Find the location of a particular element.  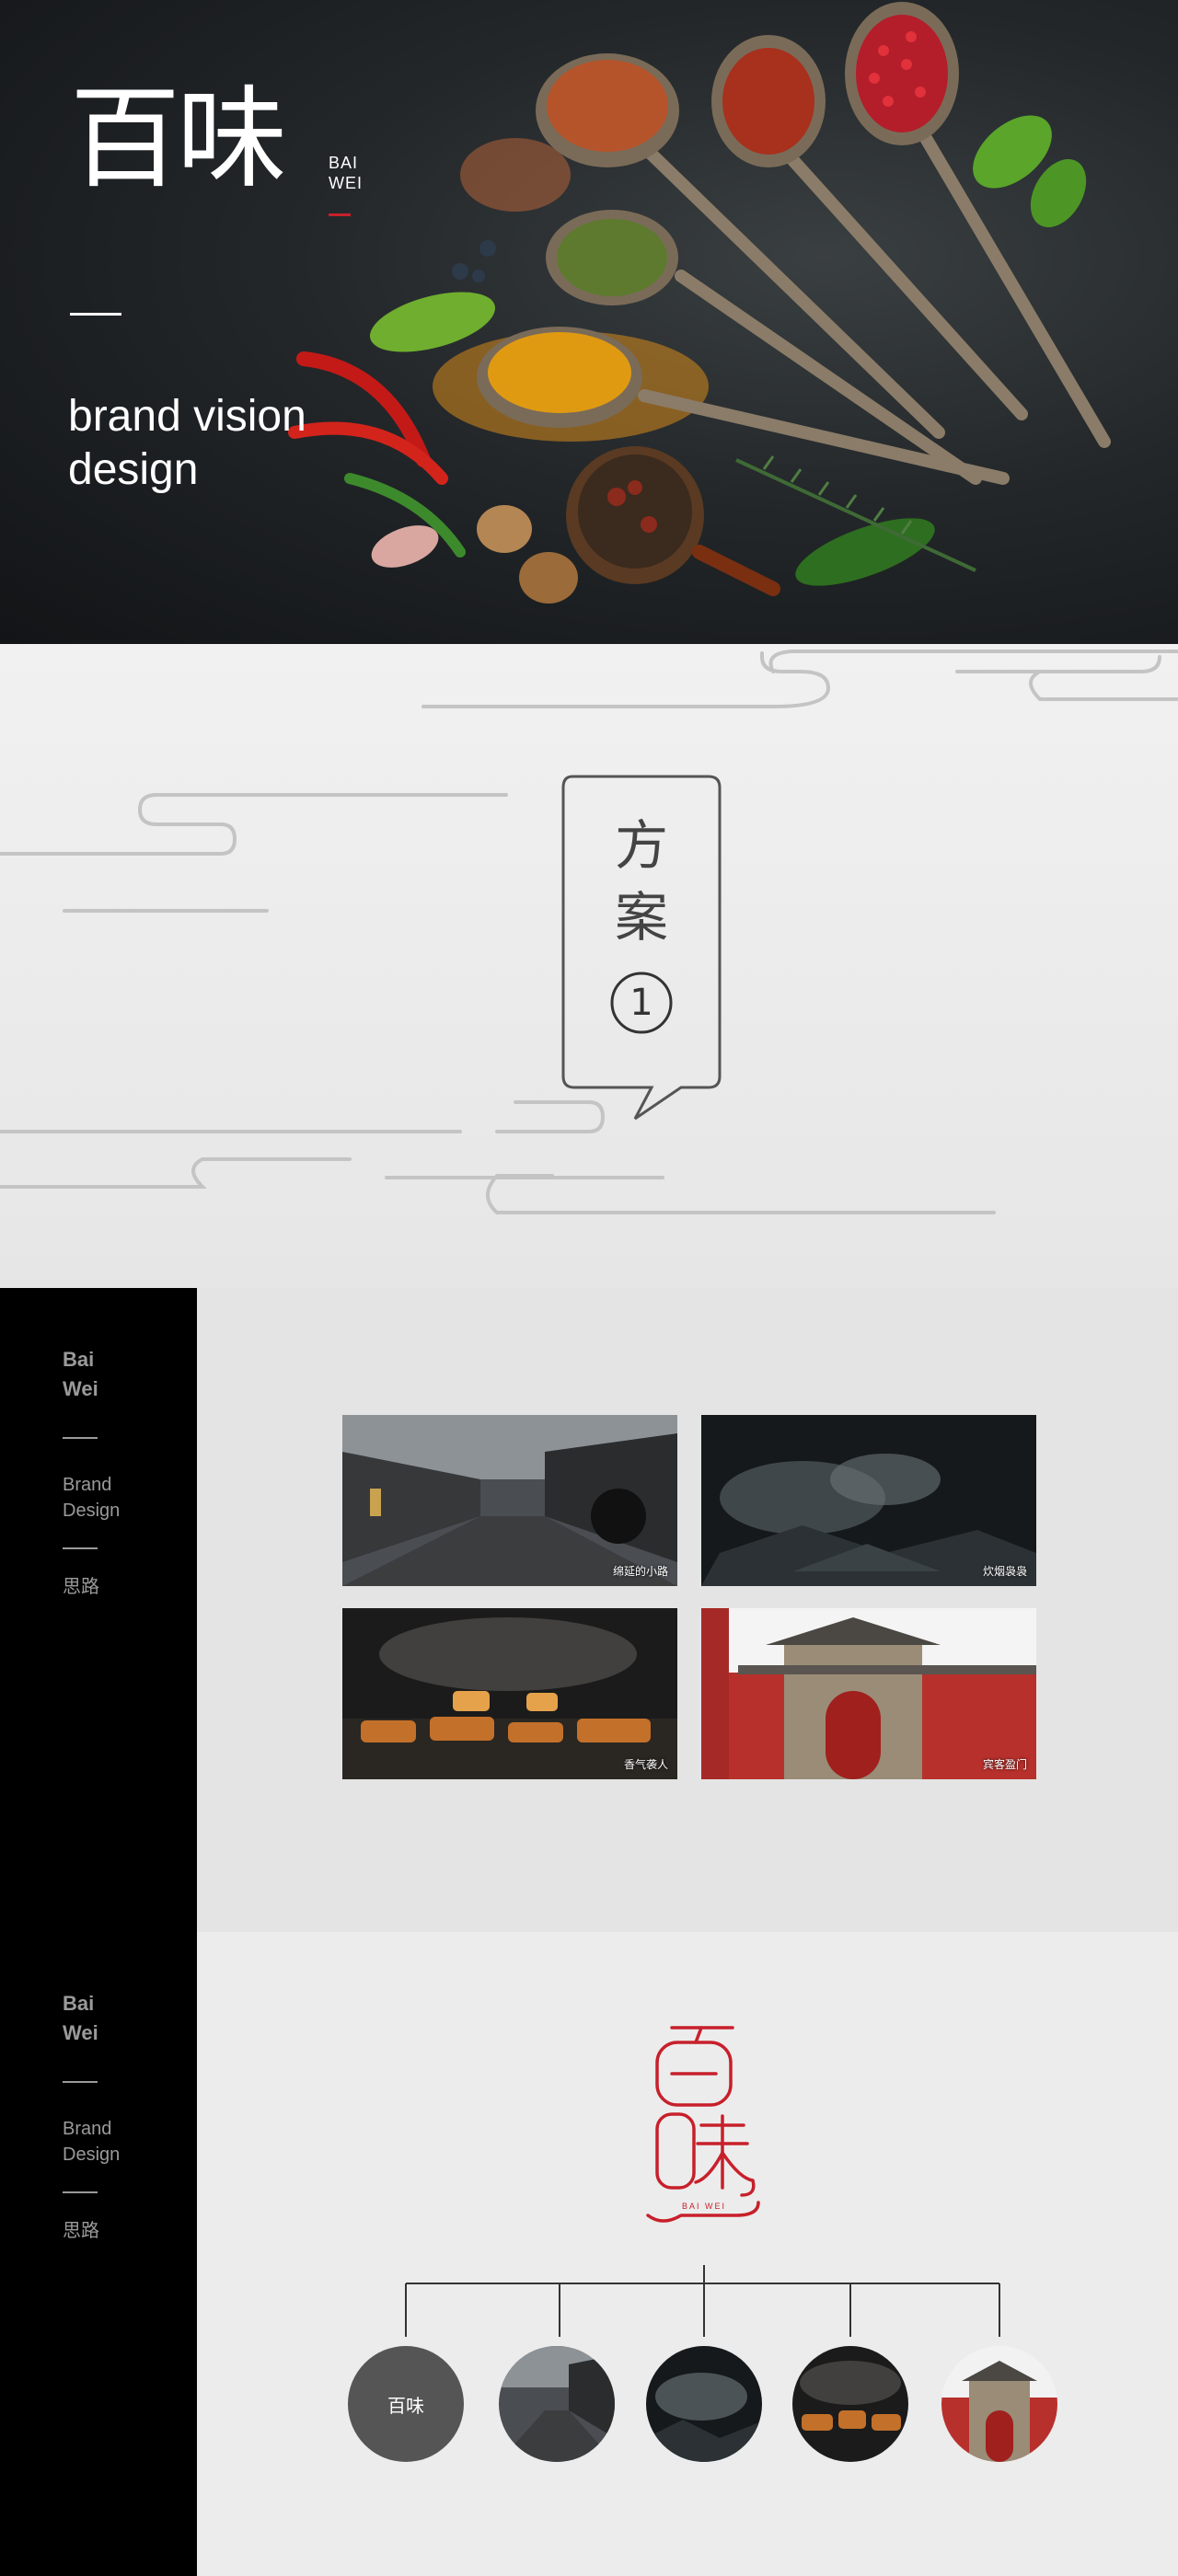

photo-caption: 宾客盈门 is located at coordinates (1004, 1764).